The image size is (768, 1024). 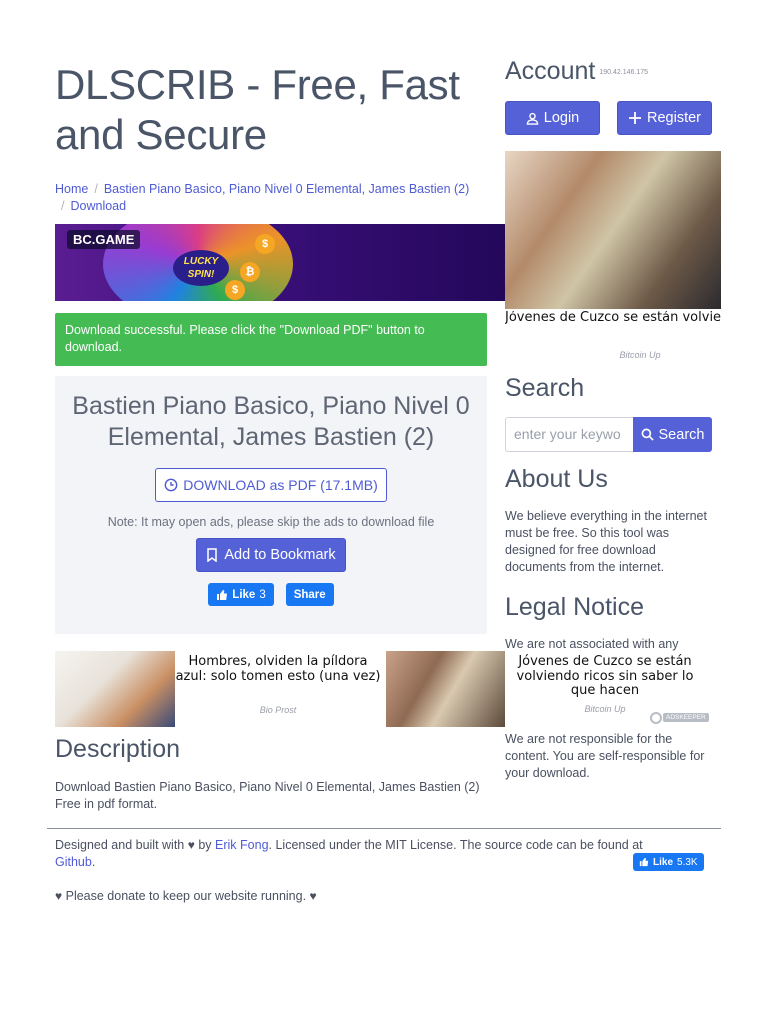 What do you see at coordinates (384, 828) in the screenshot?
I see `footer-divider` at bounding box center [384, 828].